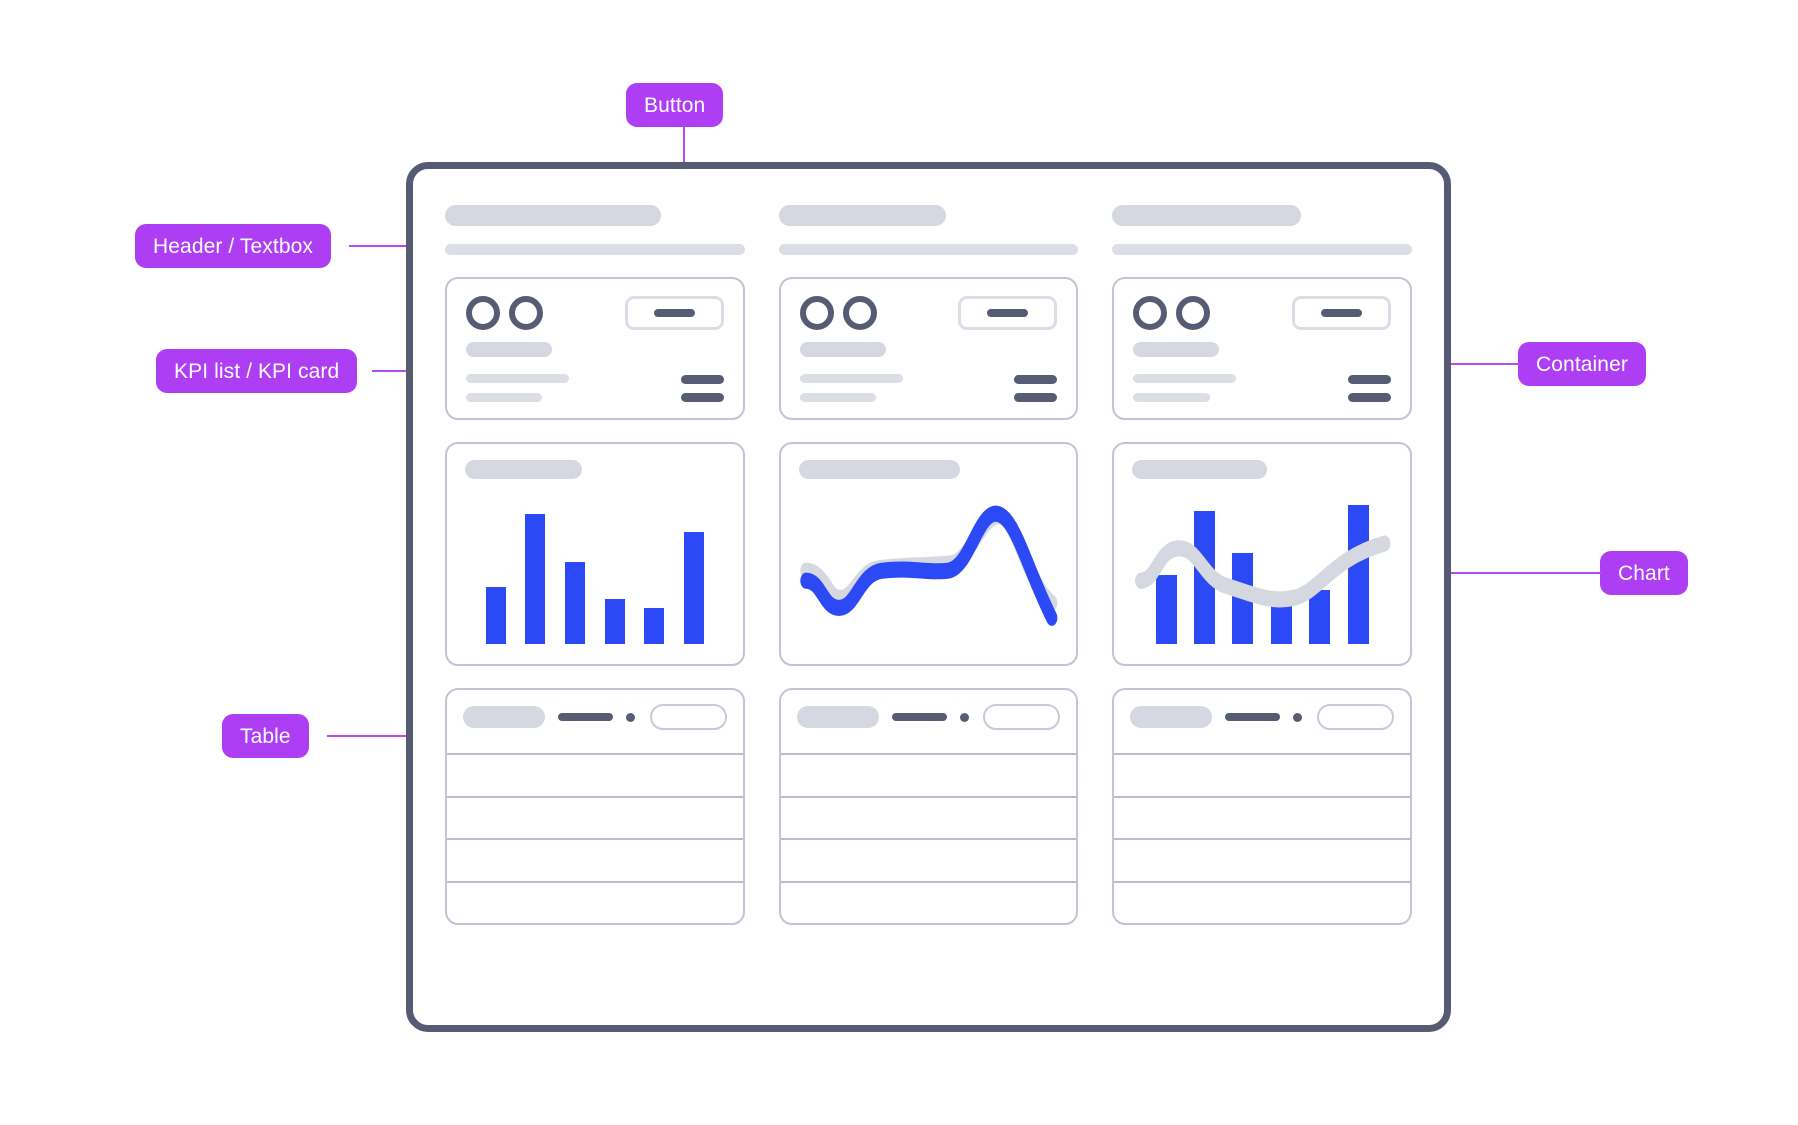  I want to click on annotation-label-button: Button, so click(675, 105).